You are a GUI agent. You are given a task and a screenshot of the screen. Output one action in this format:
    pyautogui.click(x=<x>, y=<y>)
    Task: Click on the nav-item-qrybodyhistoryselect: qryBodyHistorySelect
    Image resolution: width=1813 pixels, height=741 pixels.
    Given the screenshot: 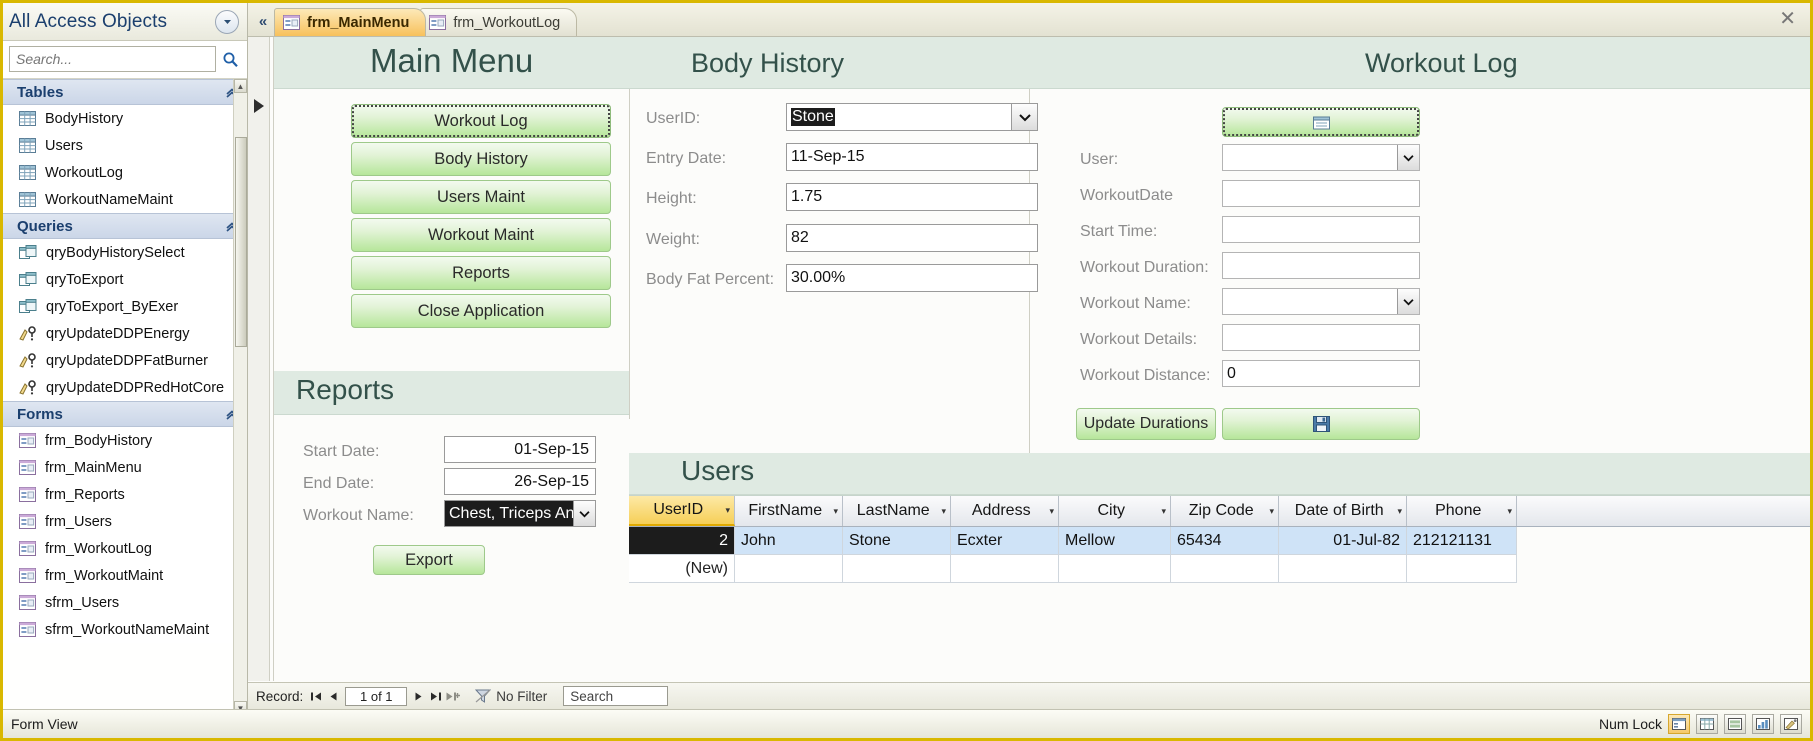 What is the action you would take?
    pyautogui.click(x=125, y=252)
    